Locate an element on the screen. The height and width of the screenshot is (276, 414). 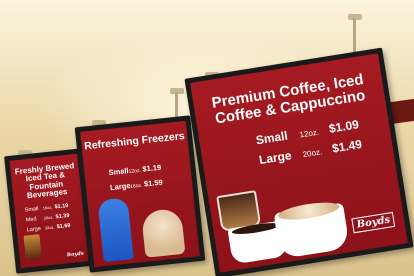
frozen-dessert-image is located at coordinates (163, 232).